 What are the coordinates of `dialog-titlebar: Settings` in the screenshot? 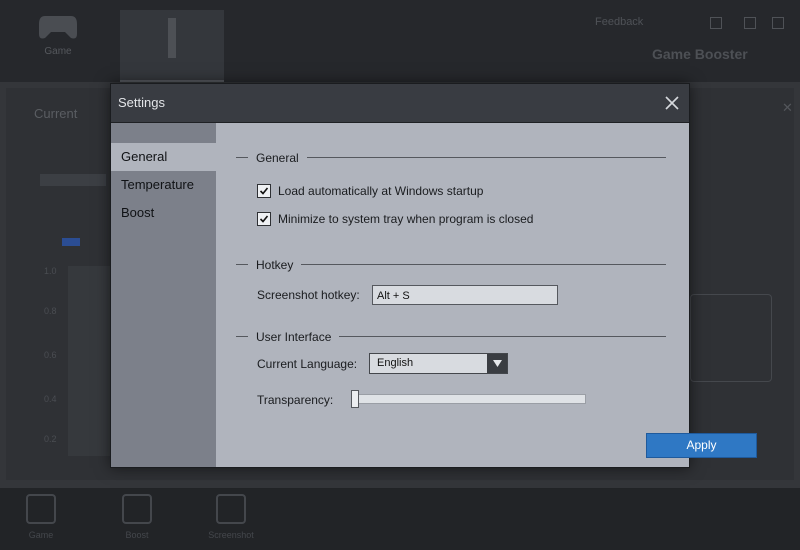 It's located at (400, 103).